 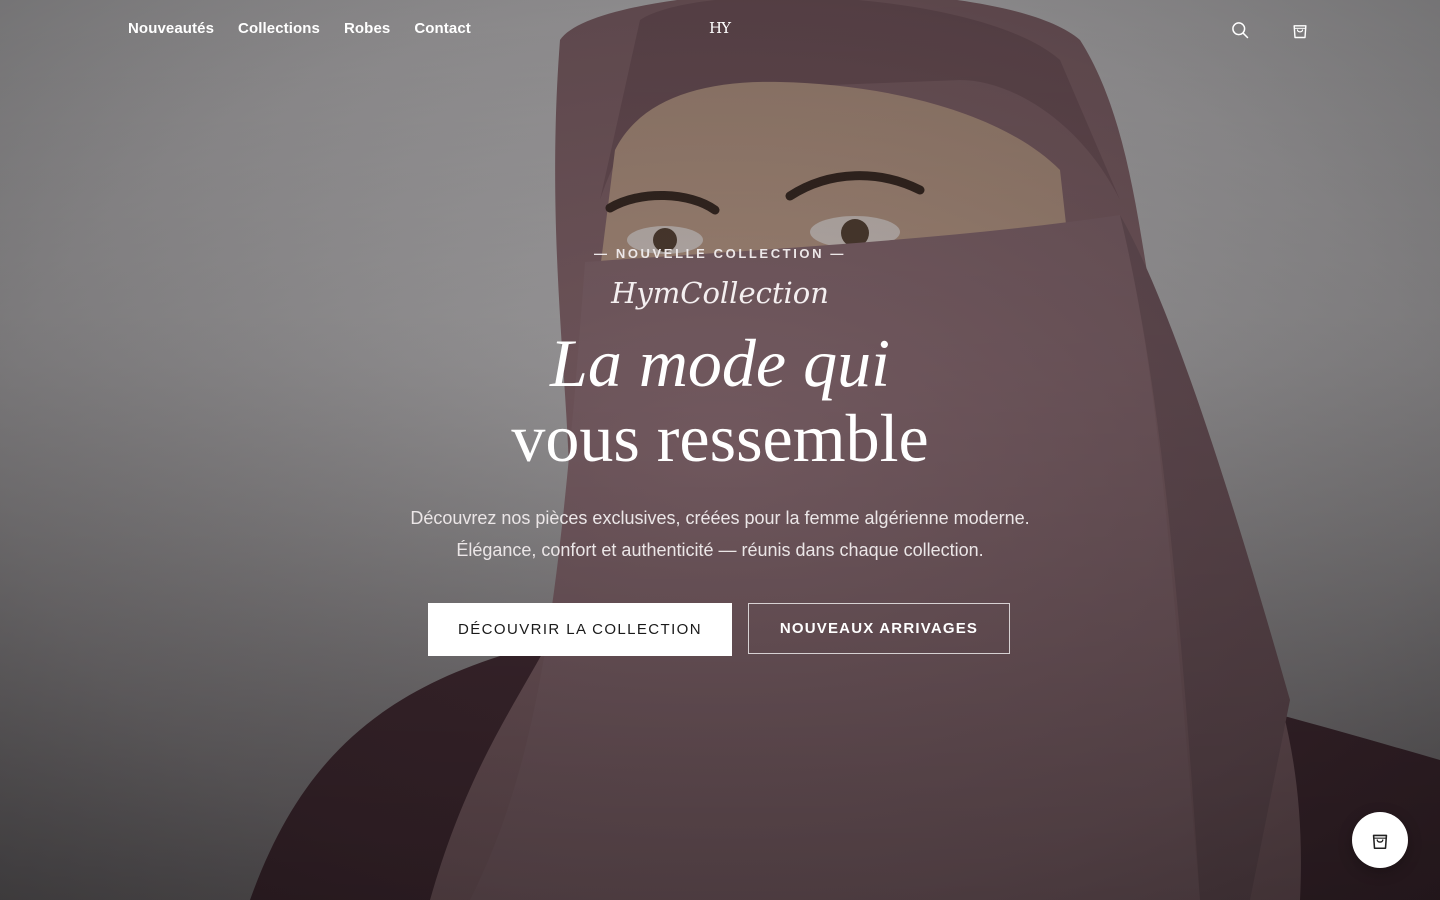 I want to click on nav-link-robes: Robes, so click(x=367, y=28).